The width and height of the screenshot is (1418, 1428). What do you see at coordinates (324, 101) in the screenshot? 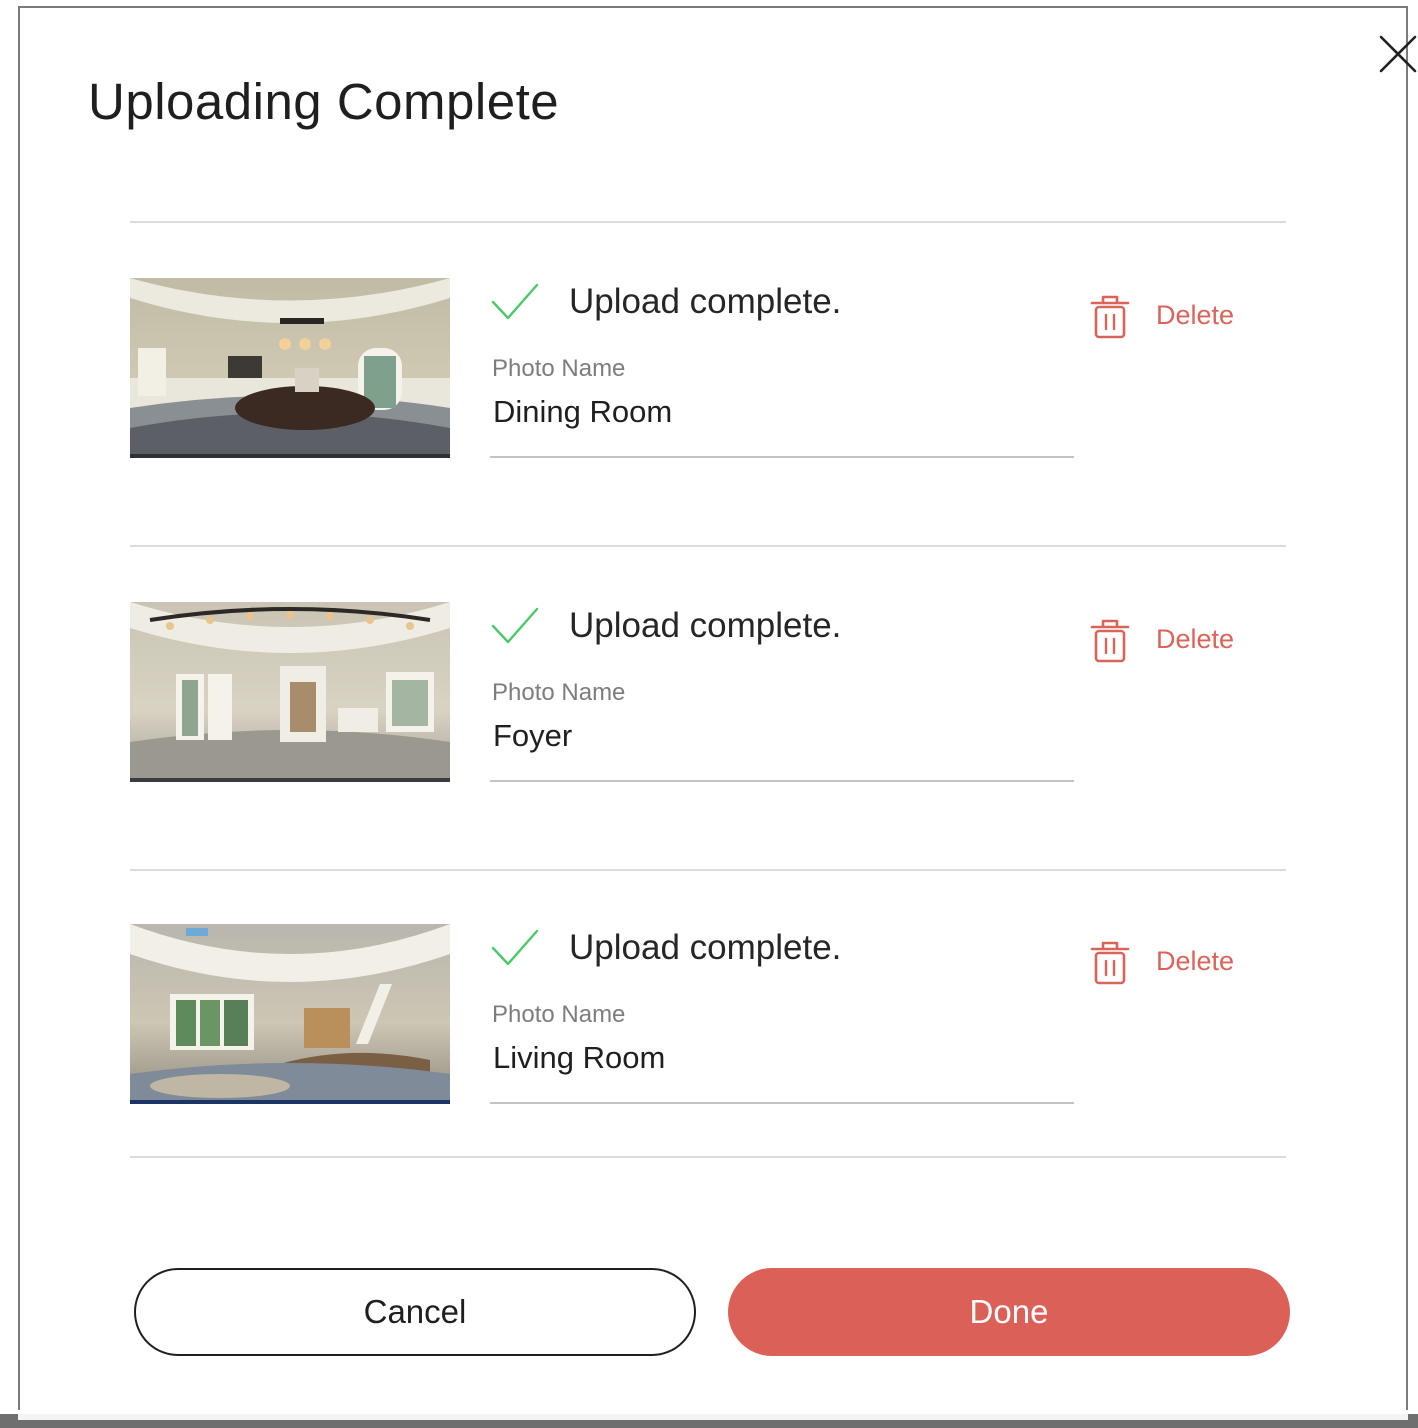
I see `dialog-title: Uploading Complete` at bounding box center [324, 101].